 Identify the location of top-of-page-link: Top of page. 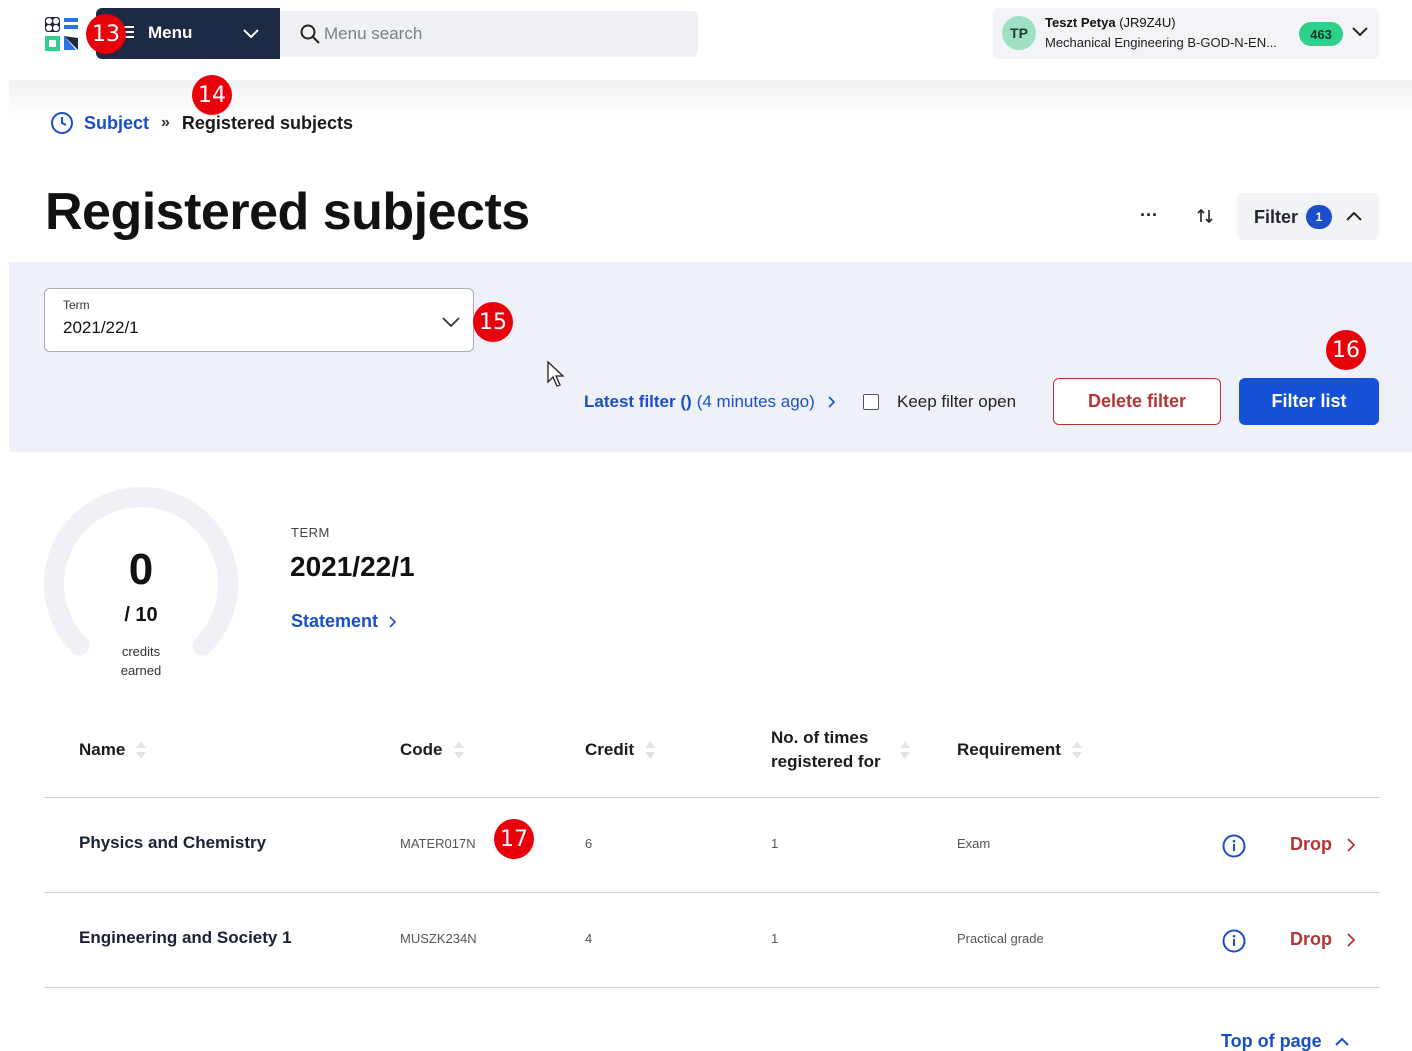
(1285, 1041).